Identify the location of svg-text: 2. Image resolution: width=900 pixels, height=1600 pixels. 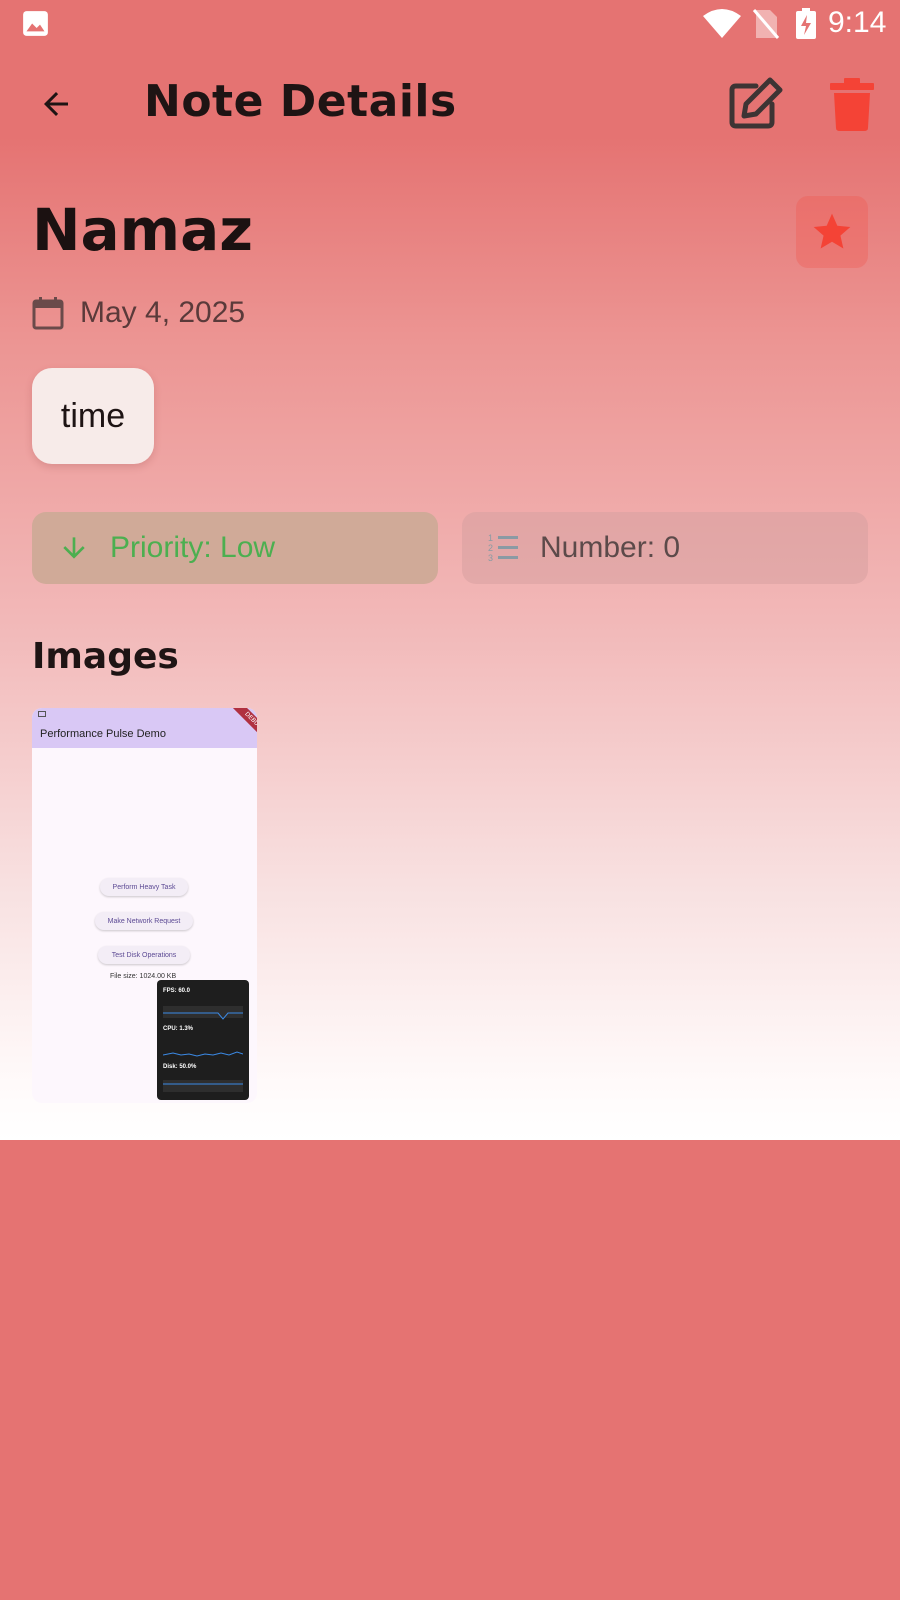
(490, 548).